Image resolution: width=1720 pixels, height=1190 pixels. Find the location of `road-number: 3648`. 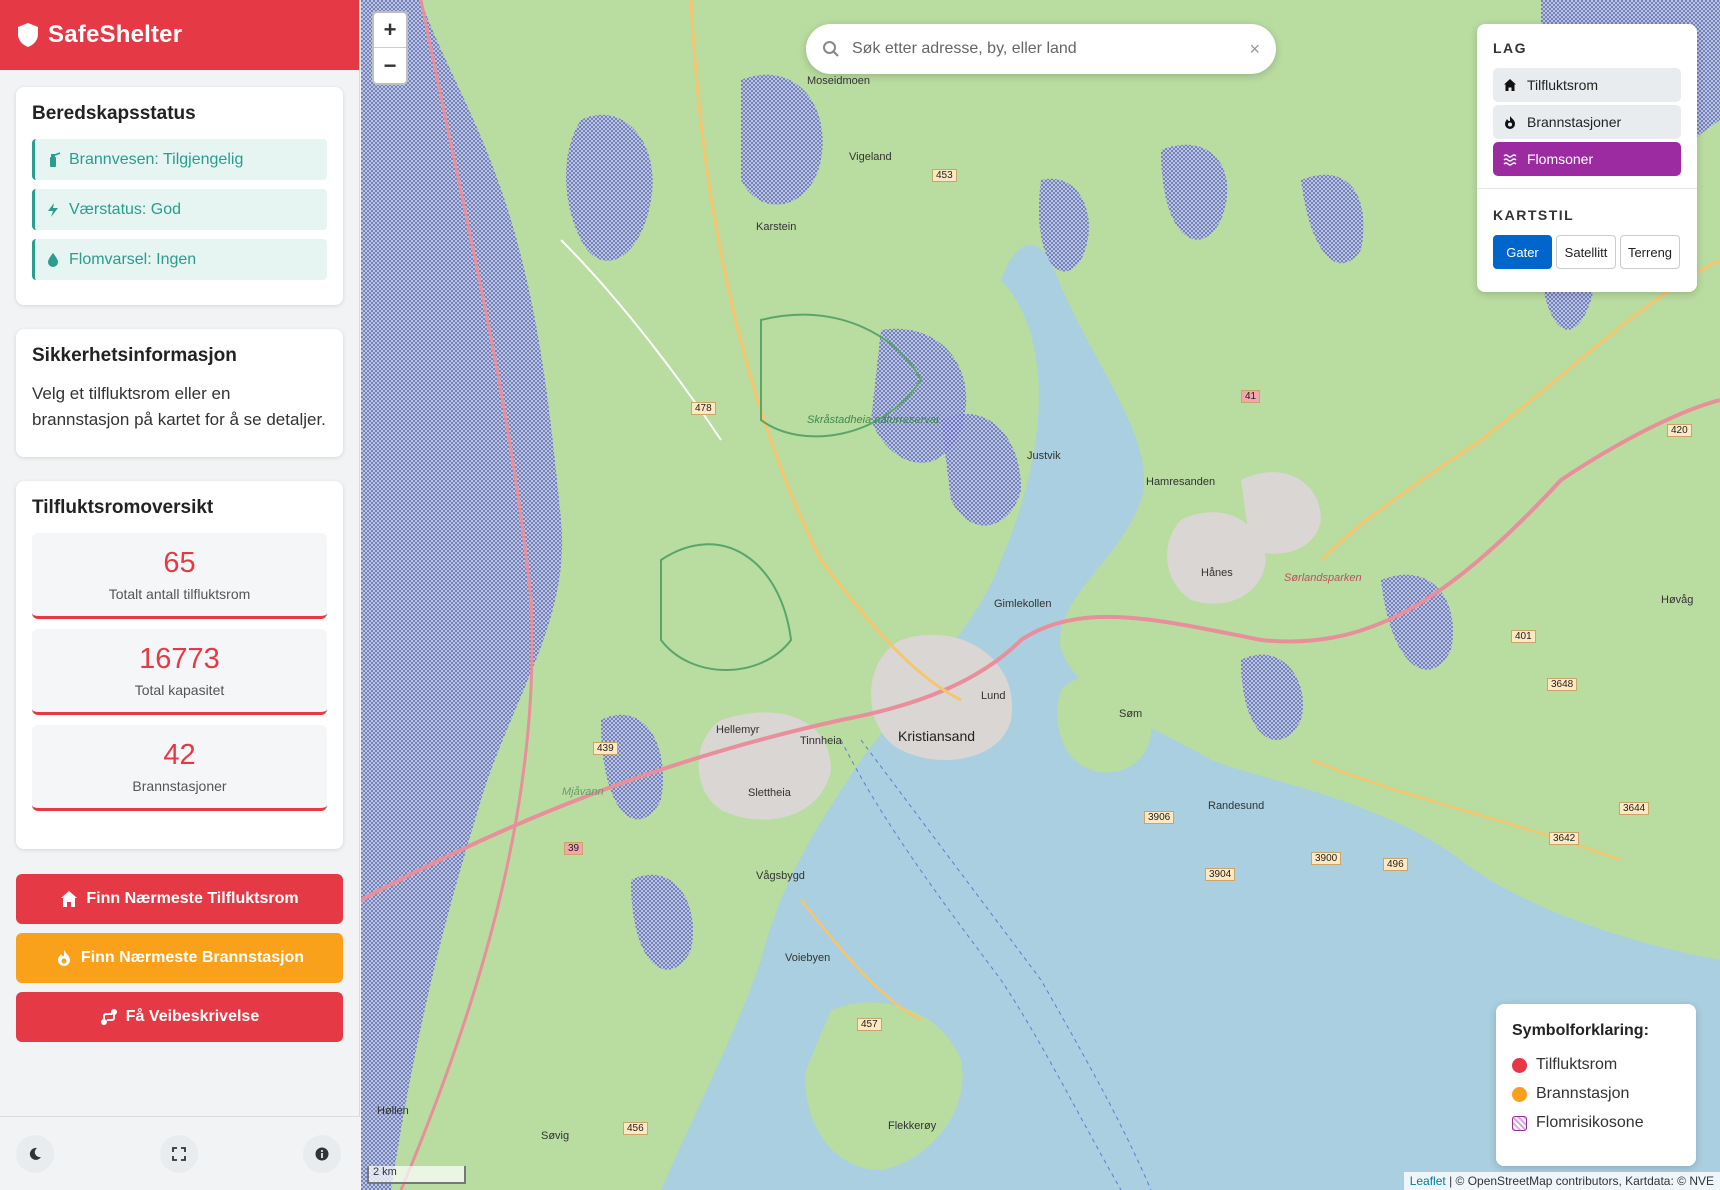

road-number: 3648 is located at coordinates (1562, 684).